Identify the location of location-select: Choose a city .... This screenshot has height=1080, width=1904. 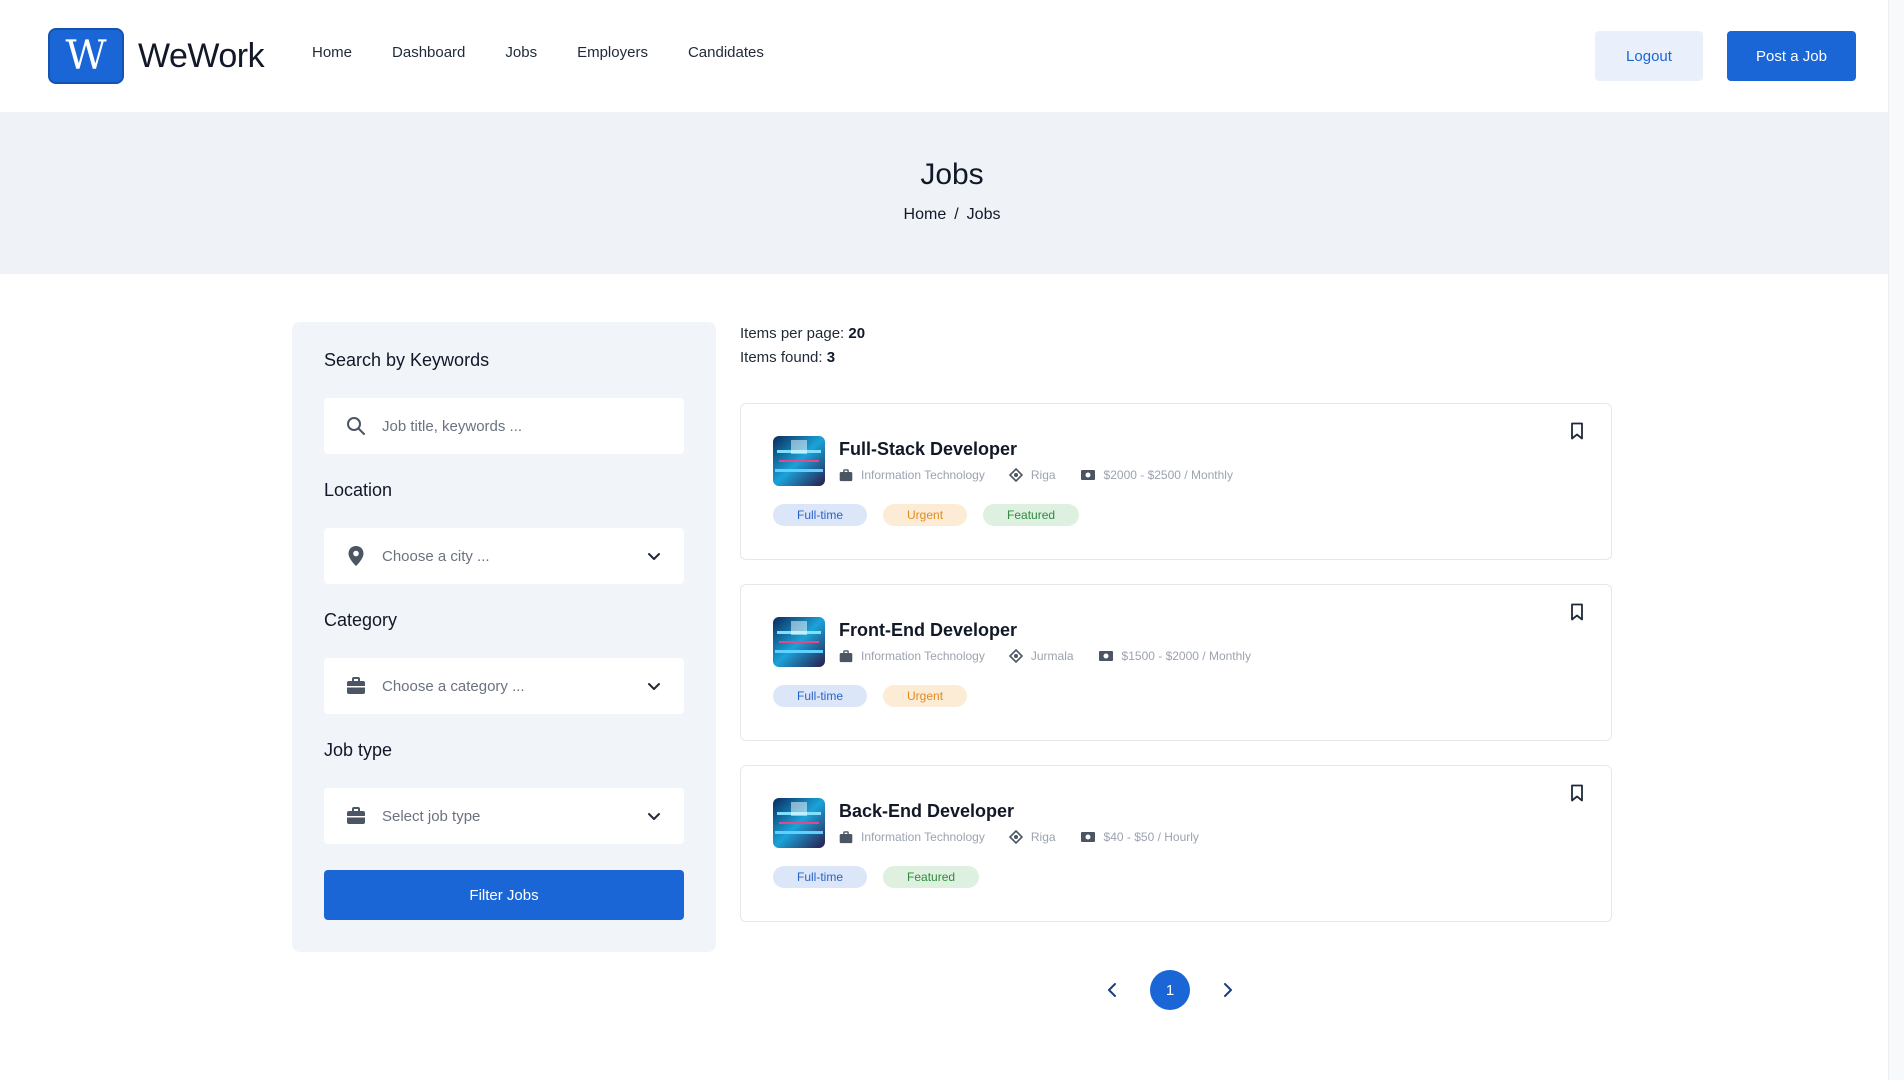
(504, 556).